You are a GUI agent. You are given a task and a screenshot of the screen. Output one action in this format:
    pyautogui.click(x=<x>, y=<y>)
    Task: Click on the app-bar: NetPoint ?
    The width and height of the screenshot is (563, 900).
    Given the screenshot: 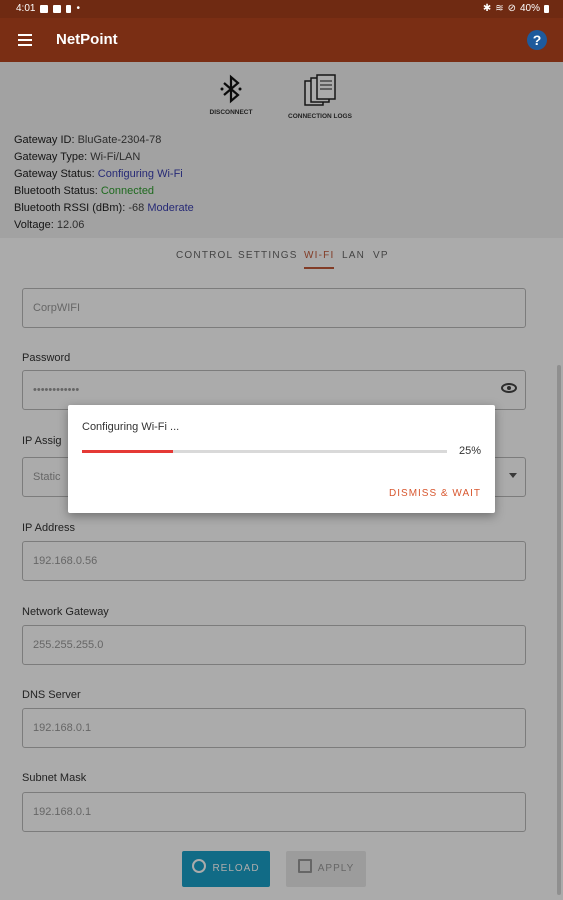 What is the action you would take?
    pyautogui.click(x=281, y=40)
    